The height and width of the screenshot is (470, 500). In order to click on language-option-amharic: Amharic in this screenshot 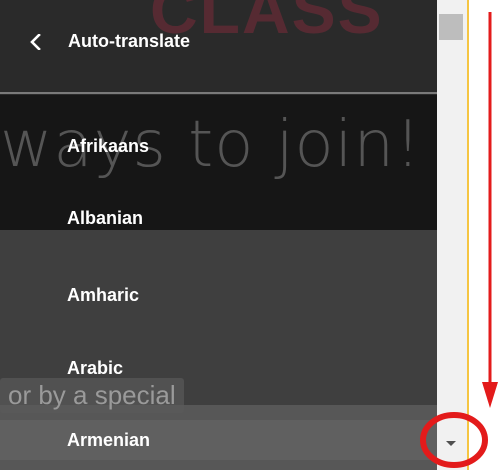, I will do `click(218, 295)`.